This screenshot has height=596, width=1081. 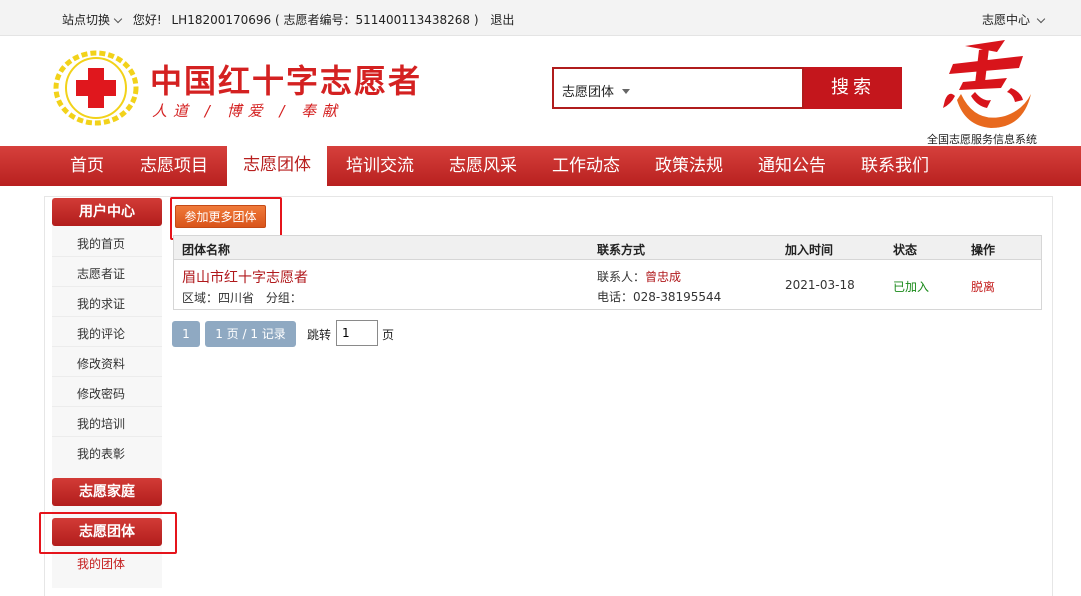 What do you see at coordinates (277, 165) in the screenshot?
I see `nav-groups: 志愿团体` at bounding box center [277, 165].